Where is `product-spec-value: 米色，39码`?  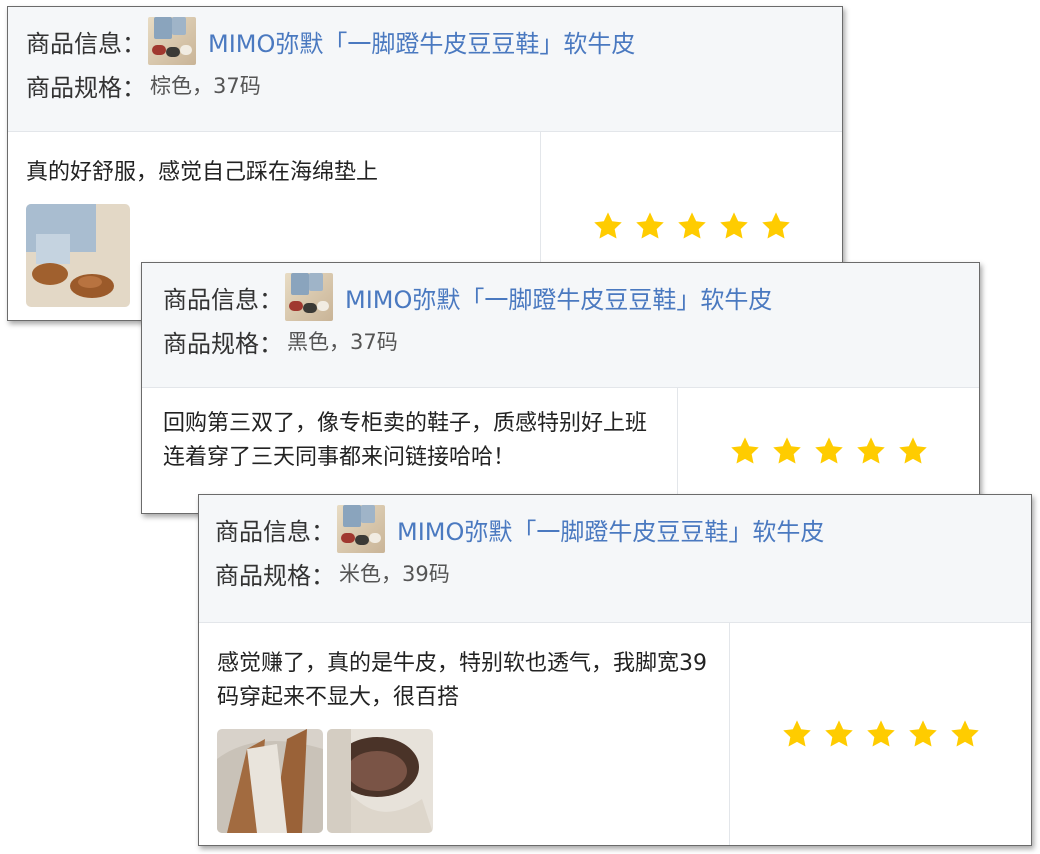
product-spec-value: 米色，39码 is located at coordinates (394, 574).